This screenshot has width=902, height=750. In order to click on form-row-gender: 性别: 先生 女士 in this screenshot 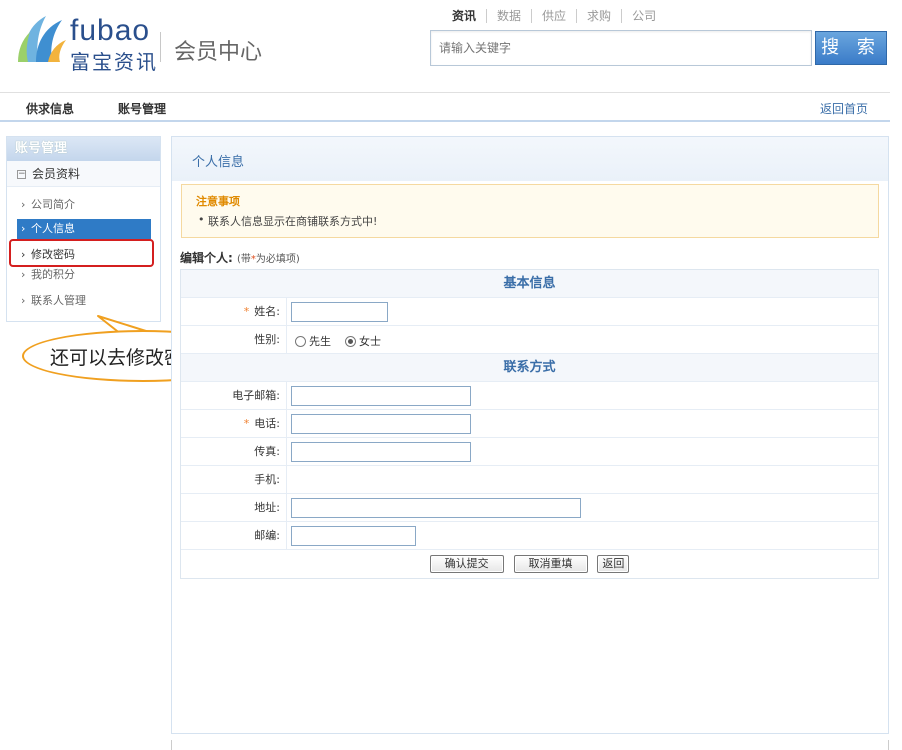, I will do `click(529, 340)`.